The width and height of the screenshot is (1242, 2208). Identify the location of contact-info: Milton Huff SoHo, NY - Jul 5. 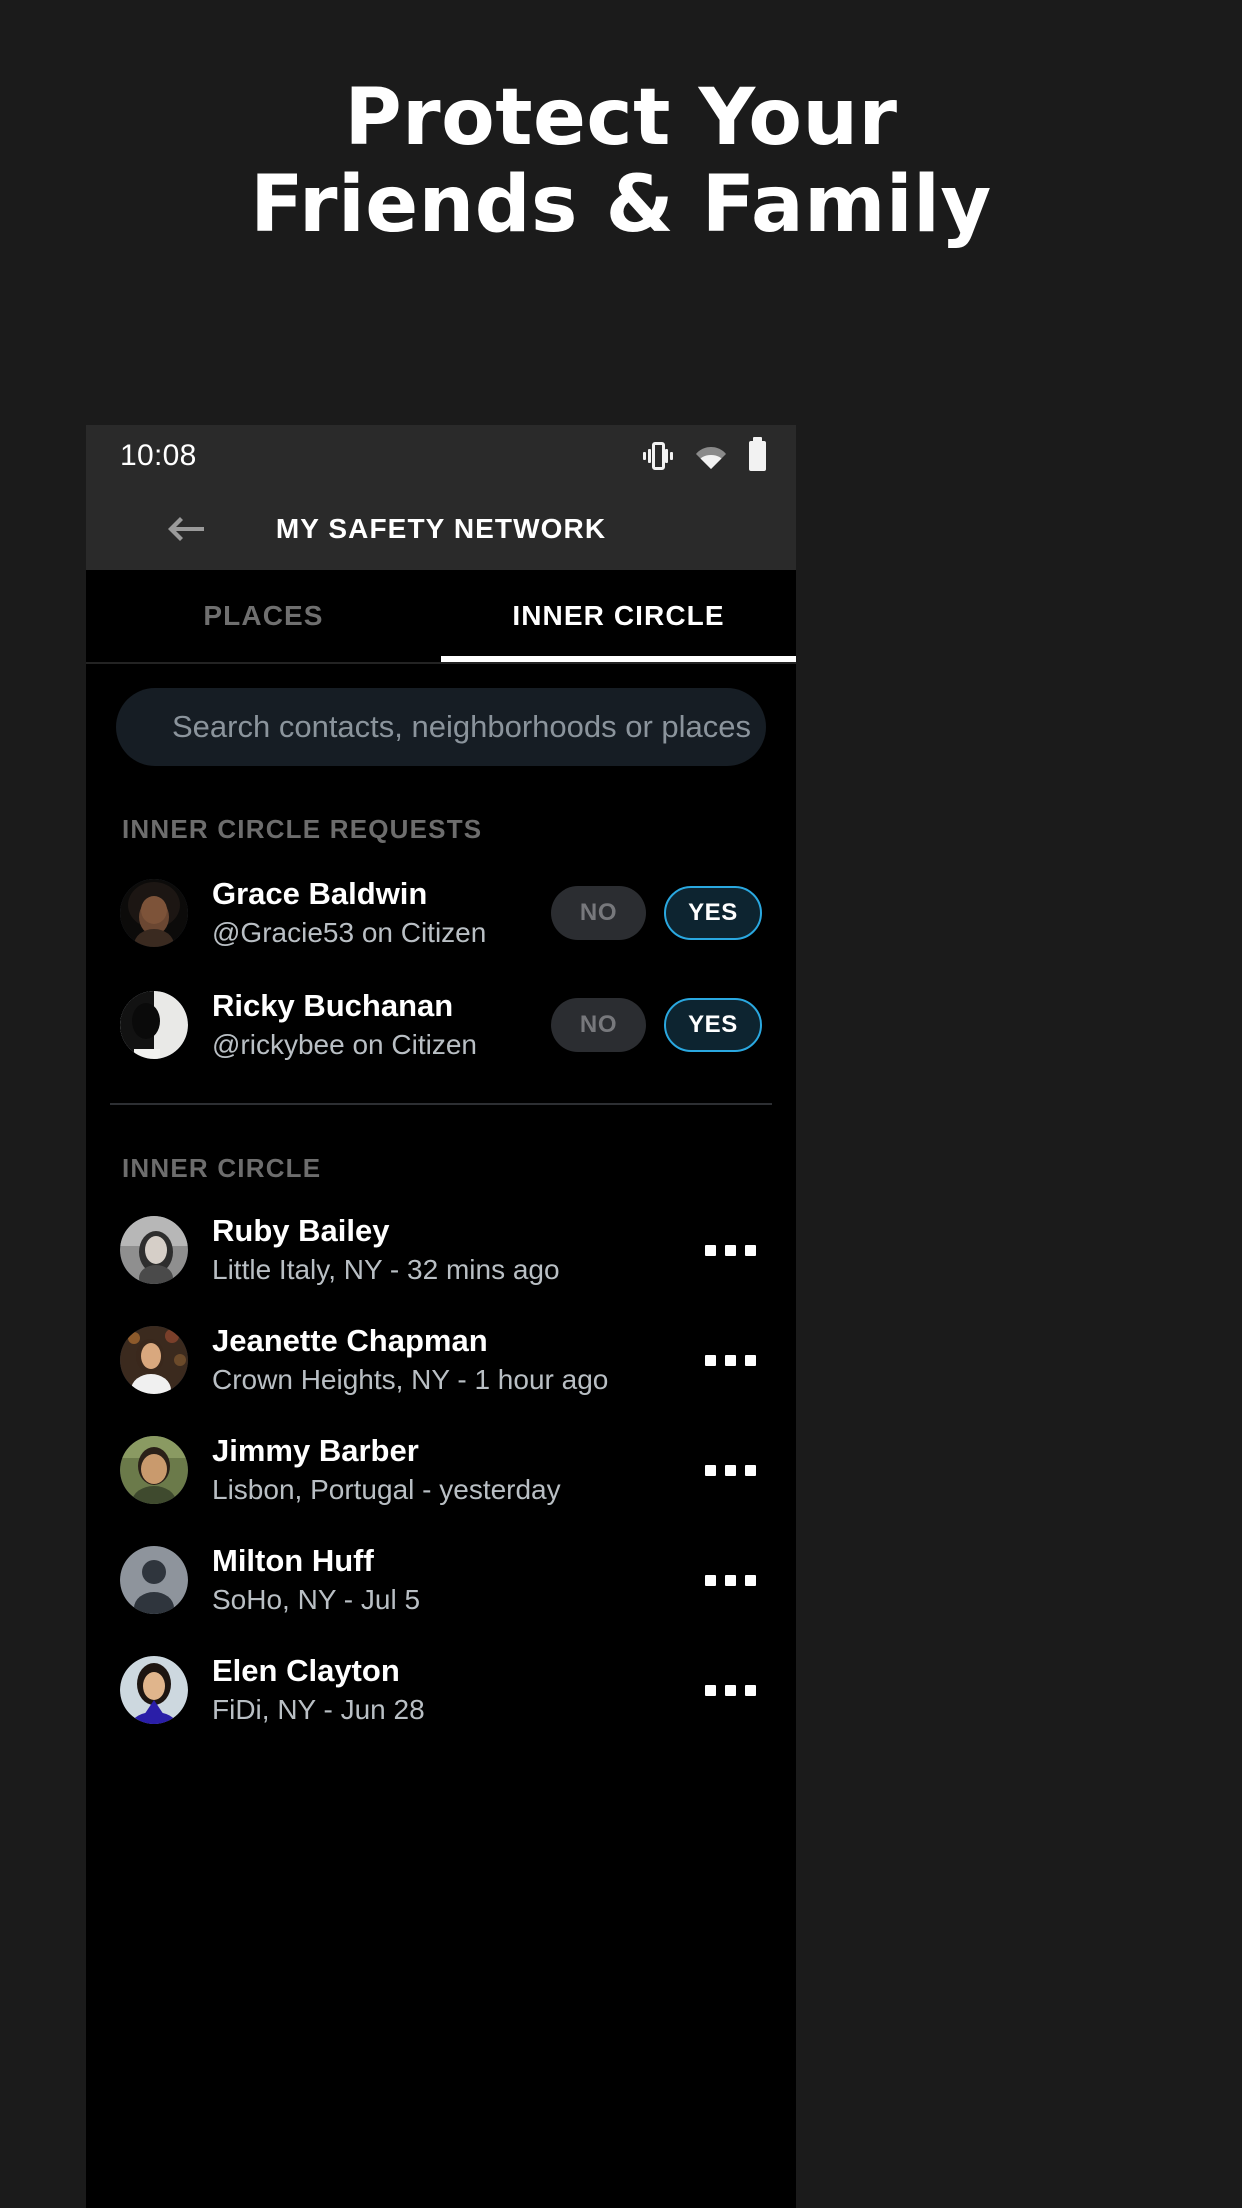
(446, 1580).